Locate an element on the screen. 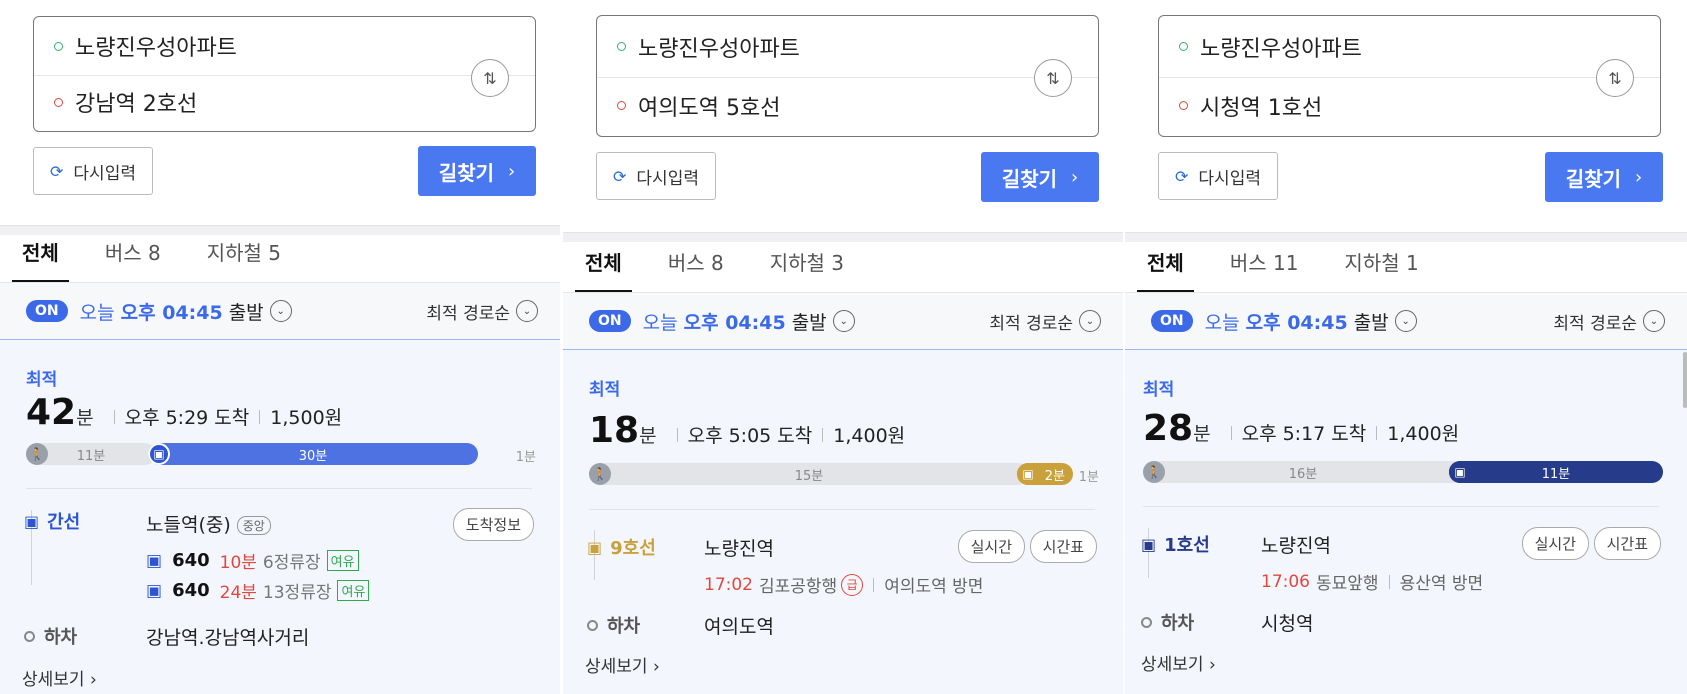 The width and height of the screenshot is (1687, 694). scrollbar is located at coordinates (1685, 380).